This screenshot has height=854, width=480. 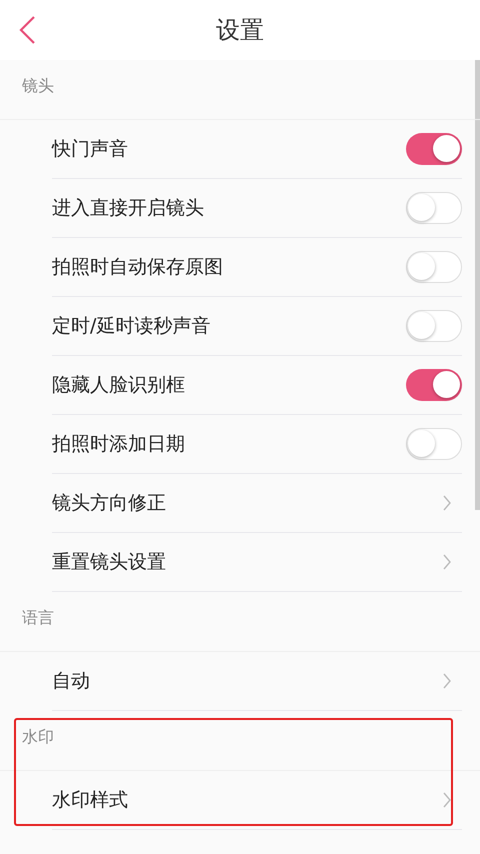 I want to click on page-title: 设置, so click(x=240, y=30).